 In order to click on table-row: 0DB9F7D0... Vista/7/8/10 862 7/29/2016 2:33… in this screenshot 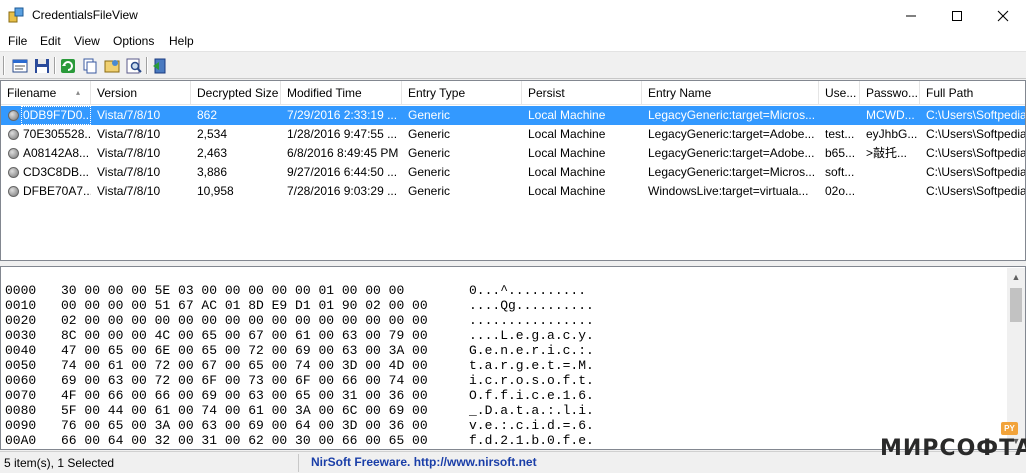, I will do `click(513, 115)`.